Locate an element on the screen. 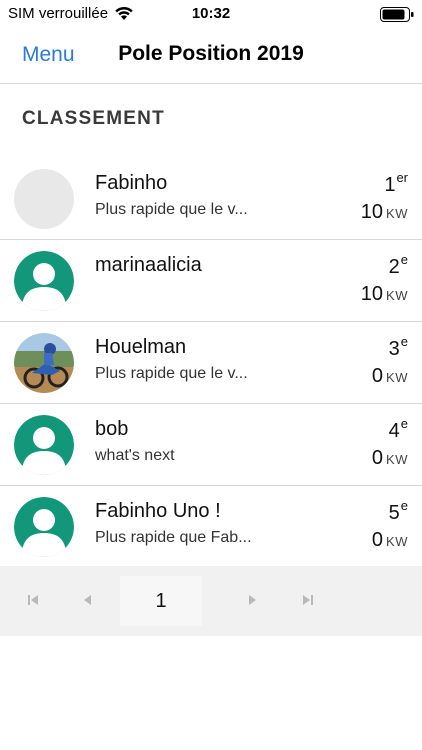  status-left: SIM verrouillée is located at coordinates (71, 13).